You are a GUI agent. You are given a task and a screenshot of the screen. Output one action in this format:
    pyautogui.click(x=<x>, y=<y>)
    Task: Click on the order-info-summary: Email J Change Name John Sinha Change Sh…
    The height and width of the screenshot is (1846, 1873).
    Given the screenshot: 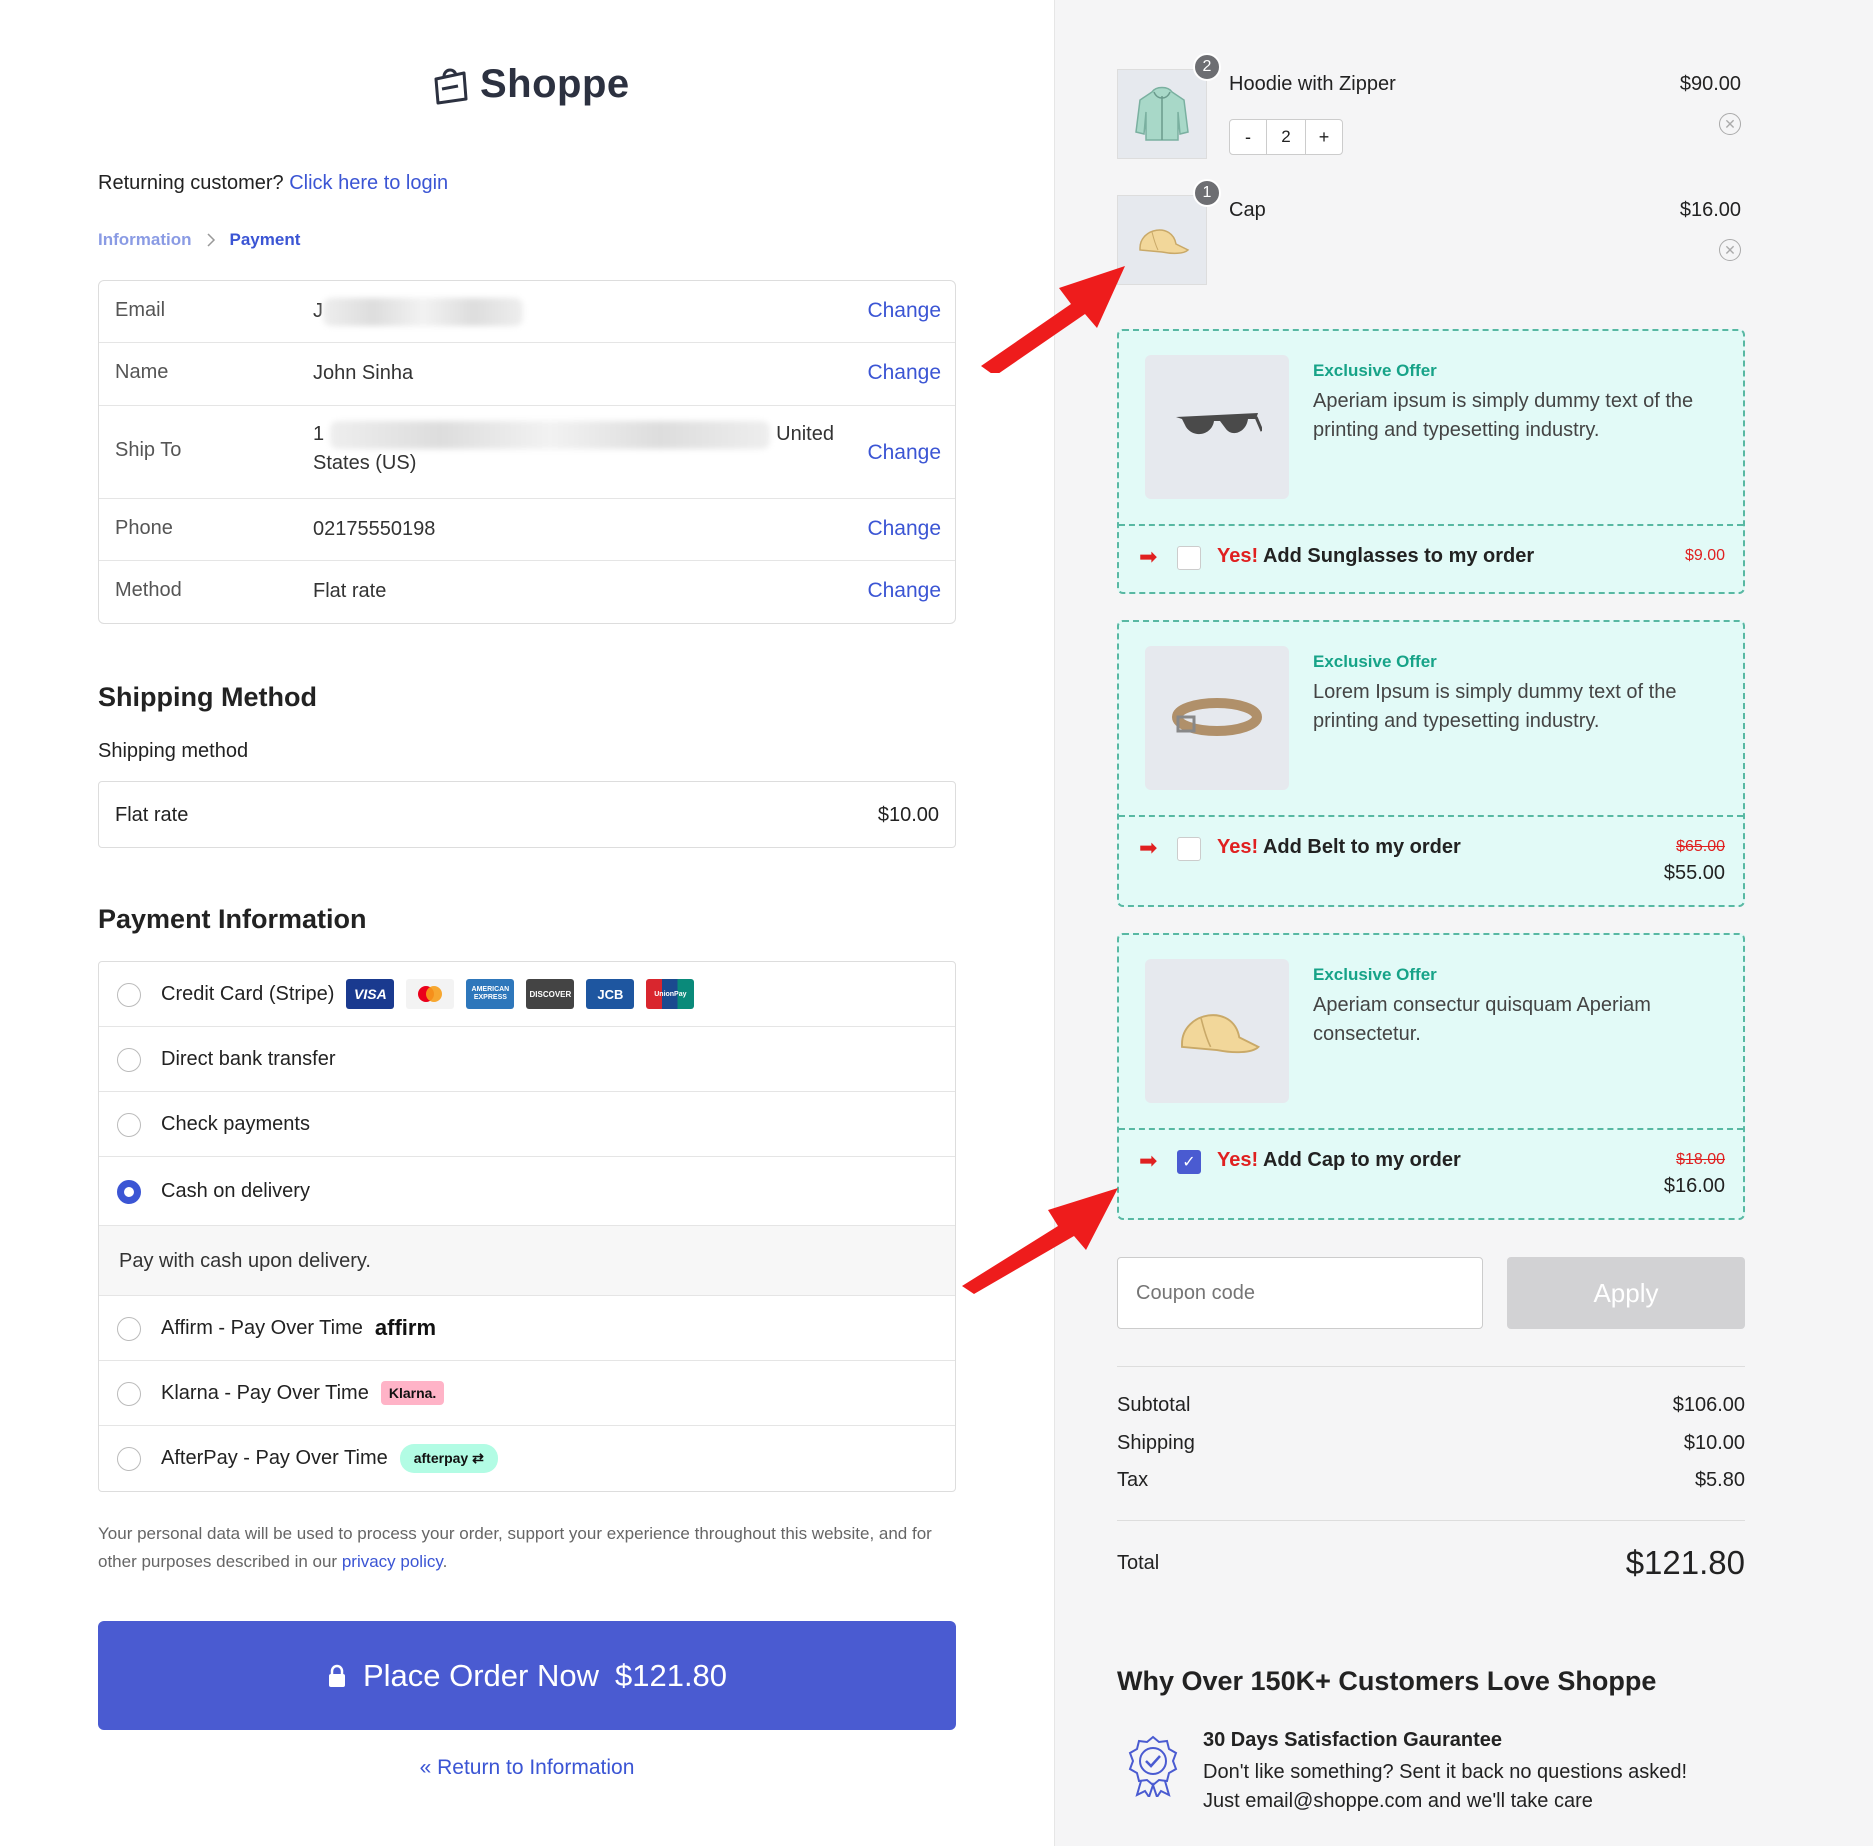 What is the action you would take?
    pyautogui.click(x=527, y=452)
    